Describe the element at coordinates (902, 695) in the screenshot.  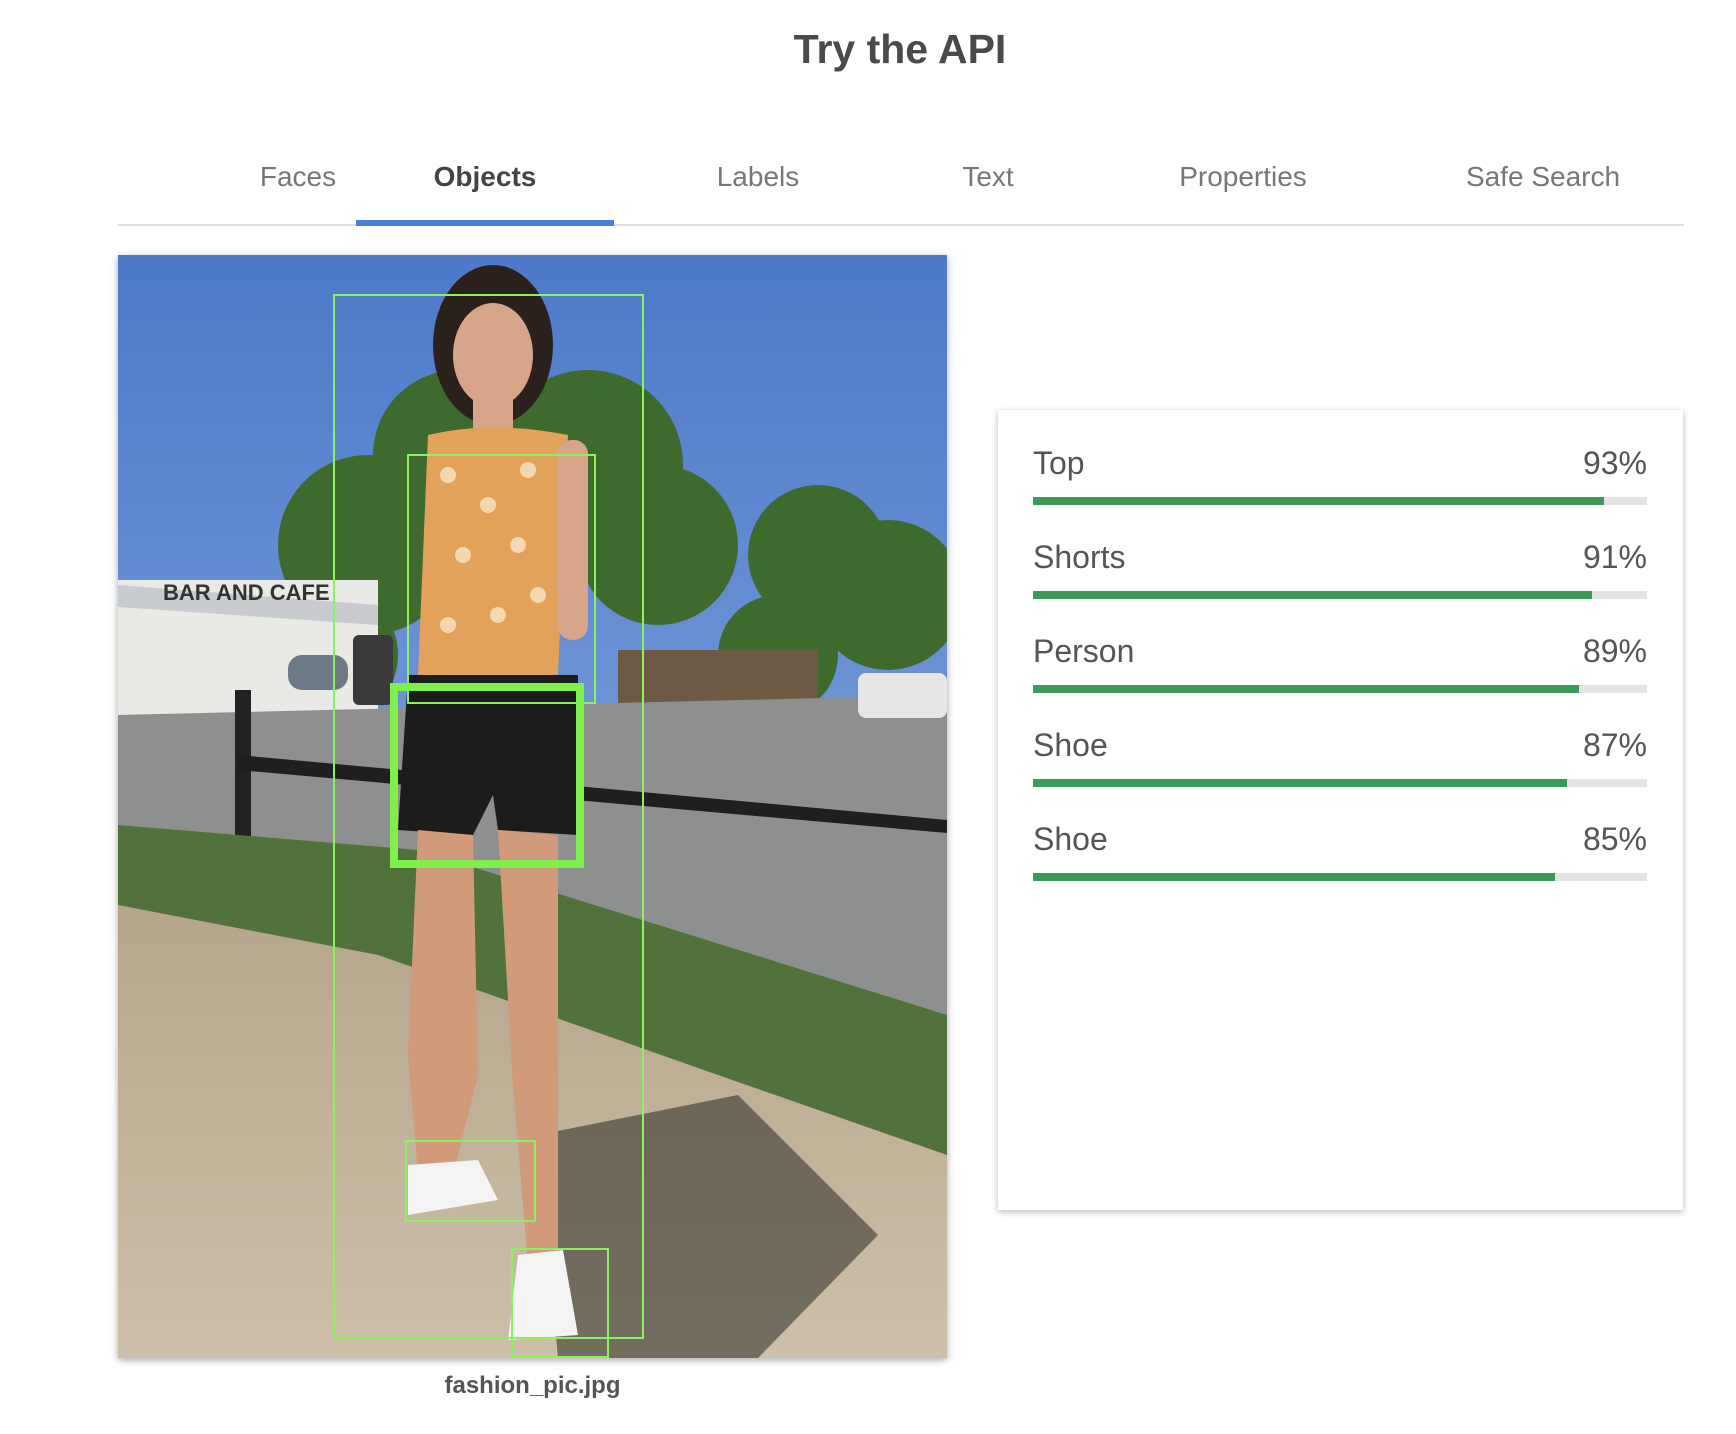
I see `parked-car` at that location.